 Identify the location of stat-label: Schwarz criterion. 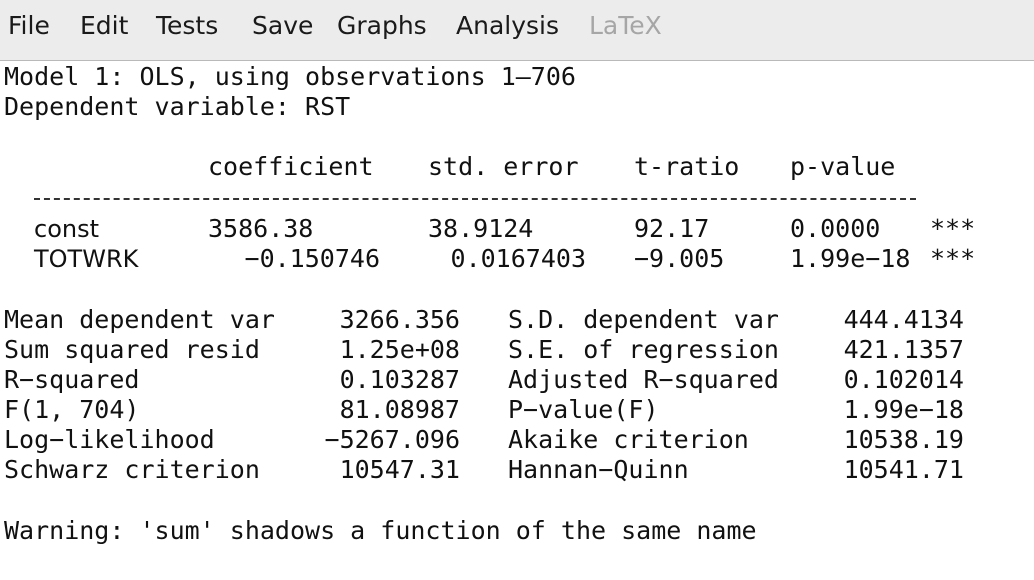
(132, 469).